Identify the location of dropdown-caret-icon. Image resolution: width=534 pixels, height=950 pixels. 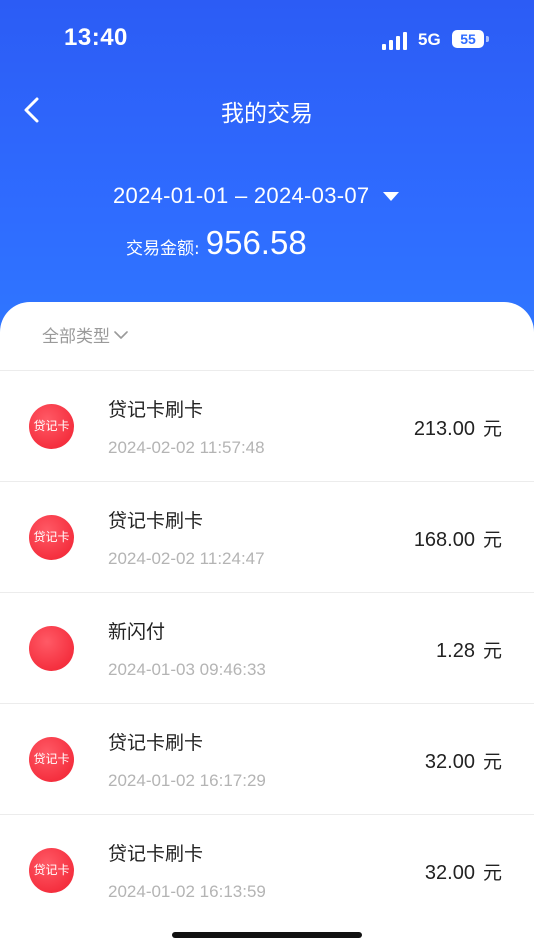
(391, 196).